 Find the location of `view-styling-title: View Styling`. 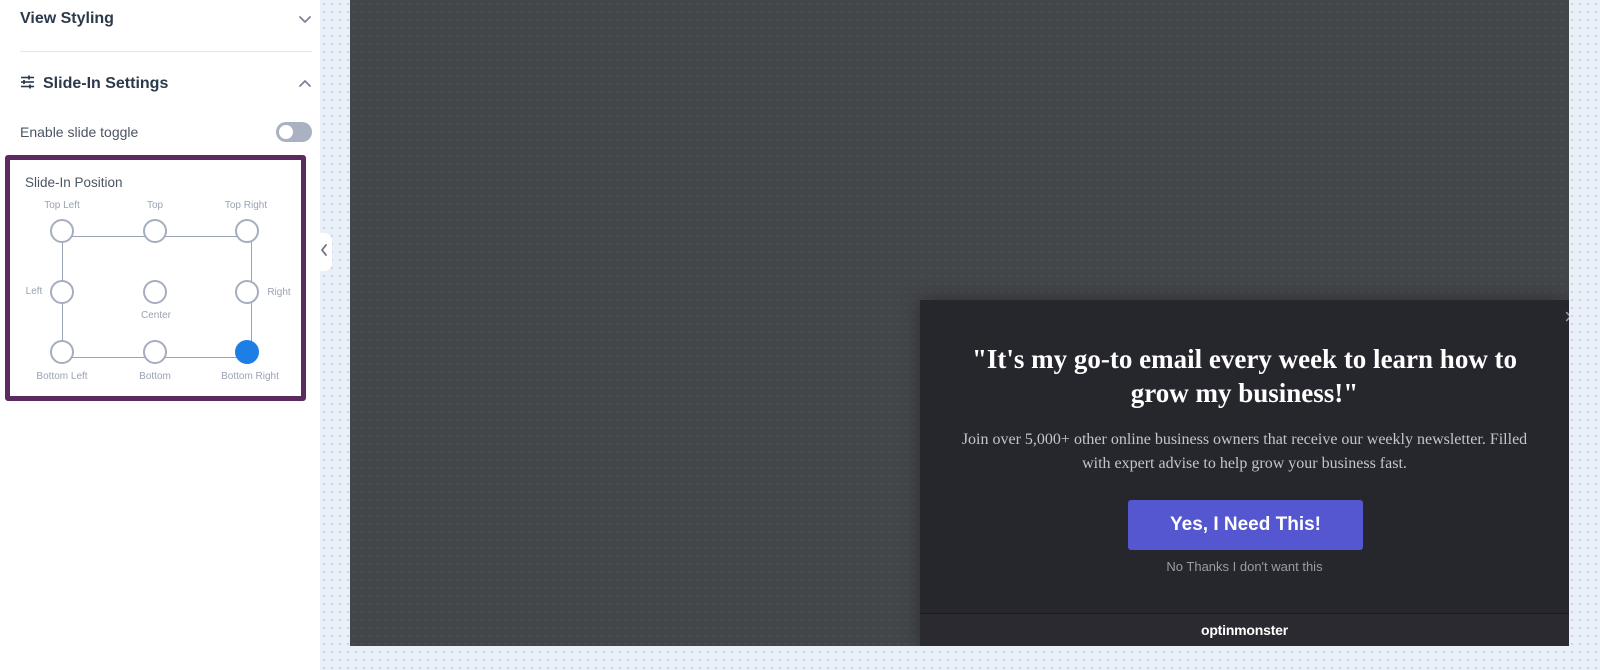

view-styling-title: View Styling is located at coordinates (67, 18).